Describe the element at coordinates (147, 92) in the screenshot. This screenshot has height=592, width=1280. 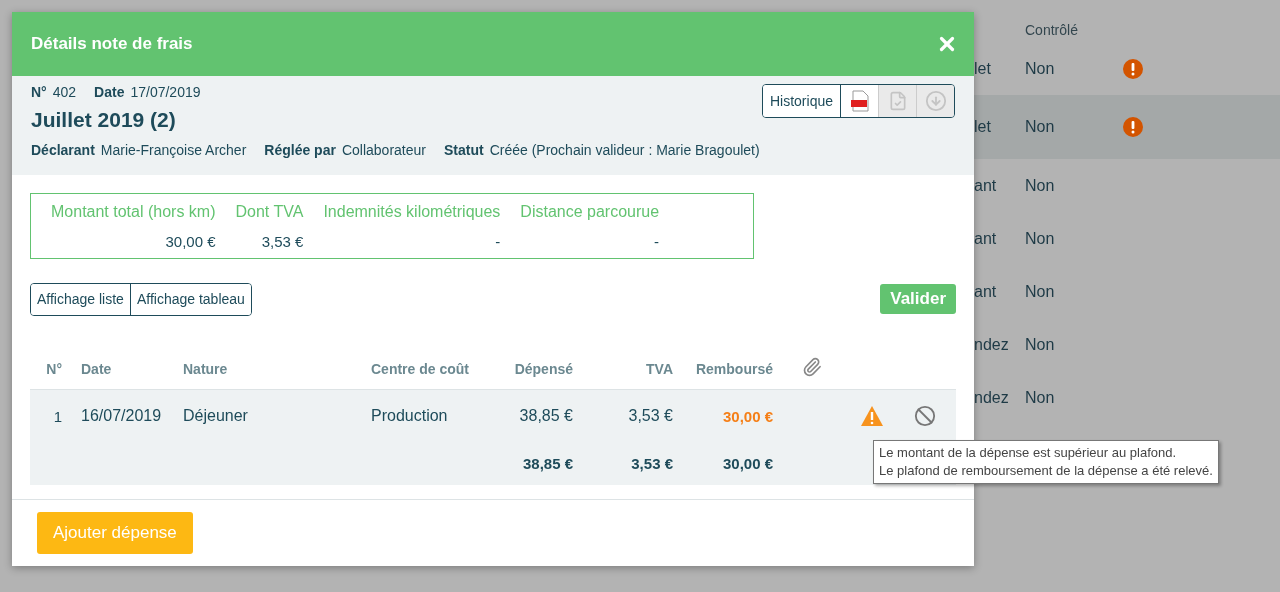
I see `meta-field: Date 17/07/2019` at that location.